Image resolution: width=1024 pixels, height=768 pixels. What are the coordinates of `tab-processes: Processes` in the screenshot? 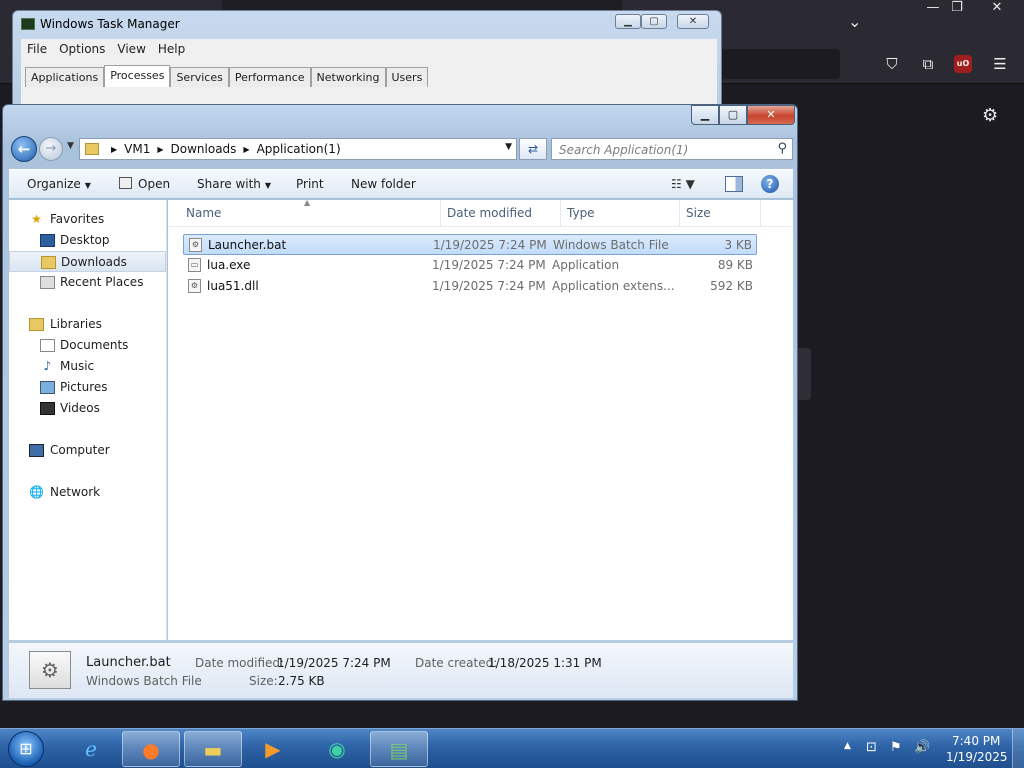 It's located at (137, 76).